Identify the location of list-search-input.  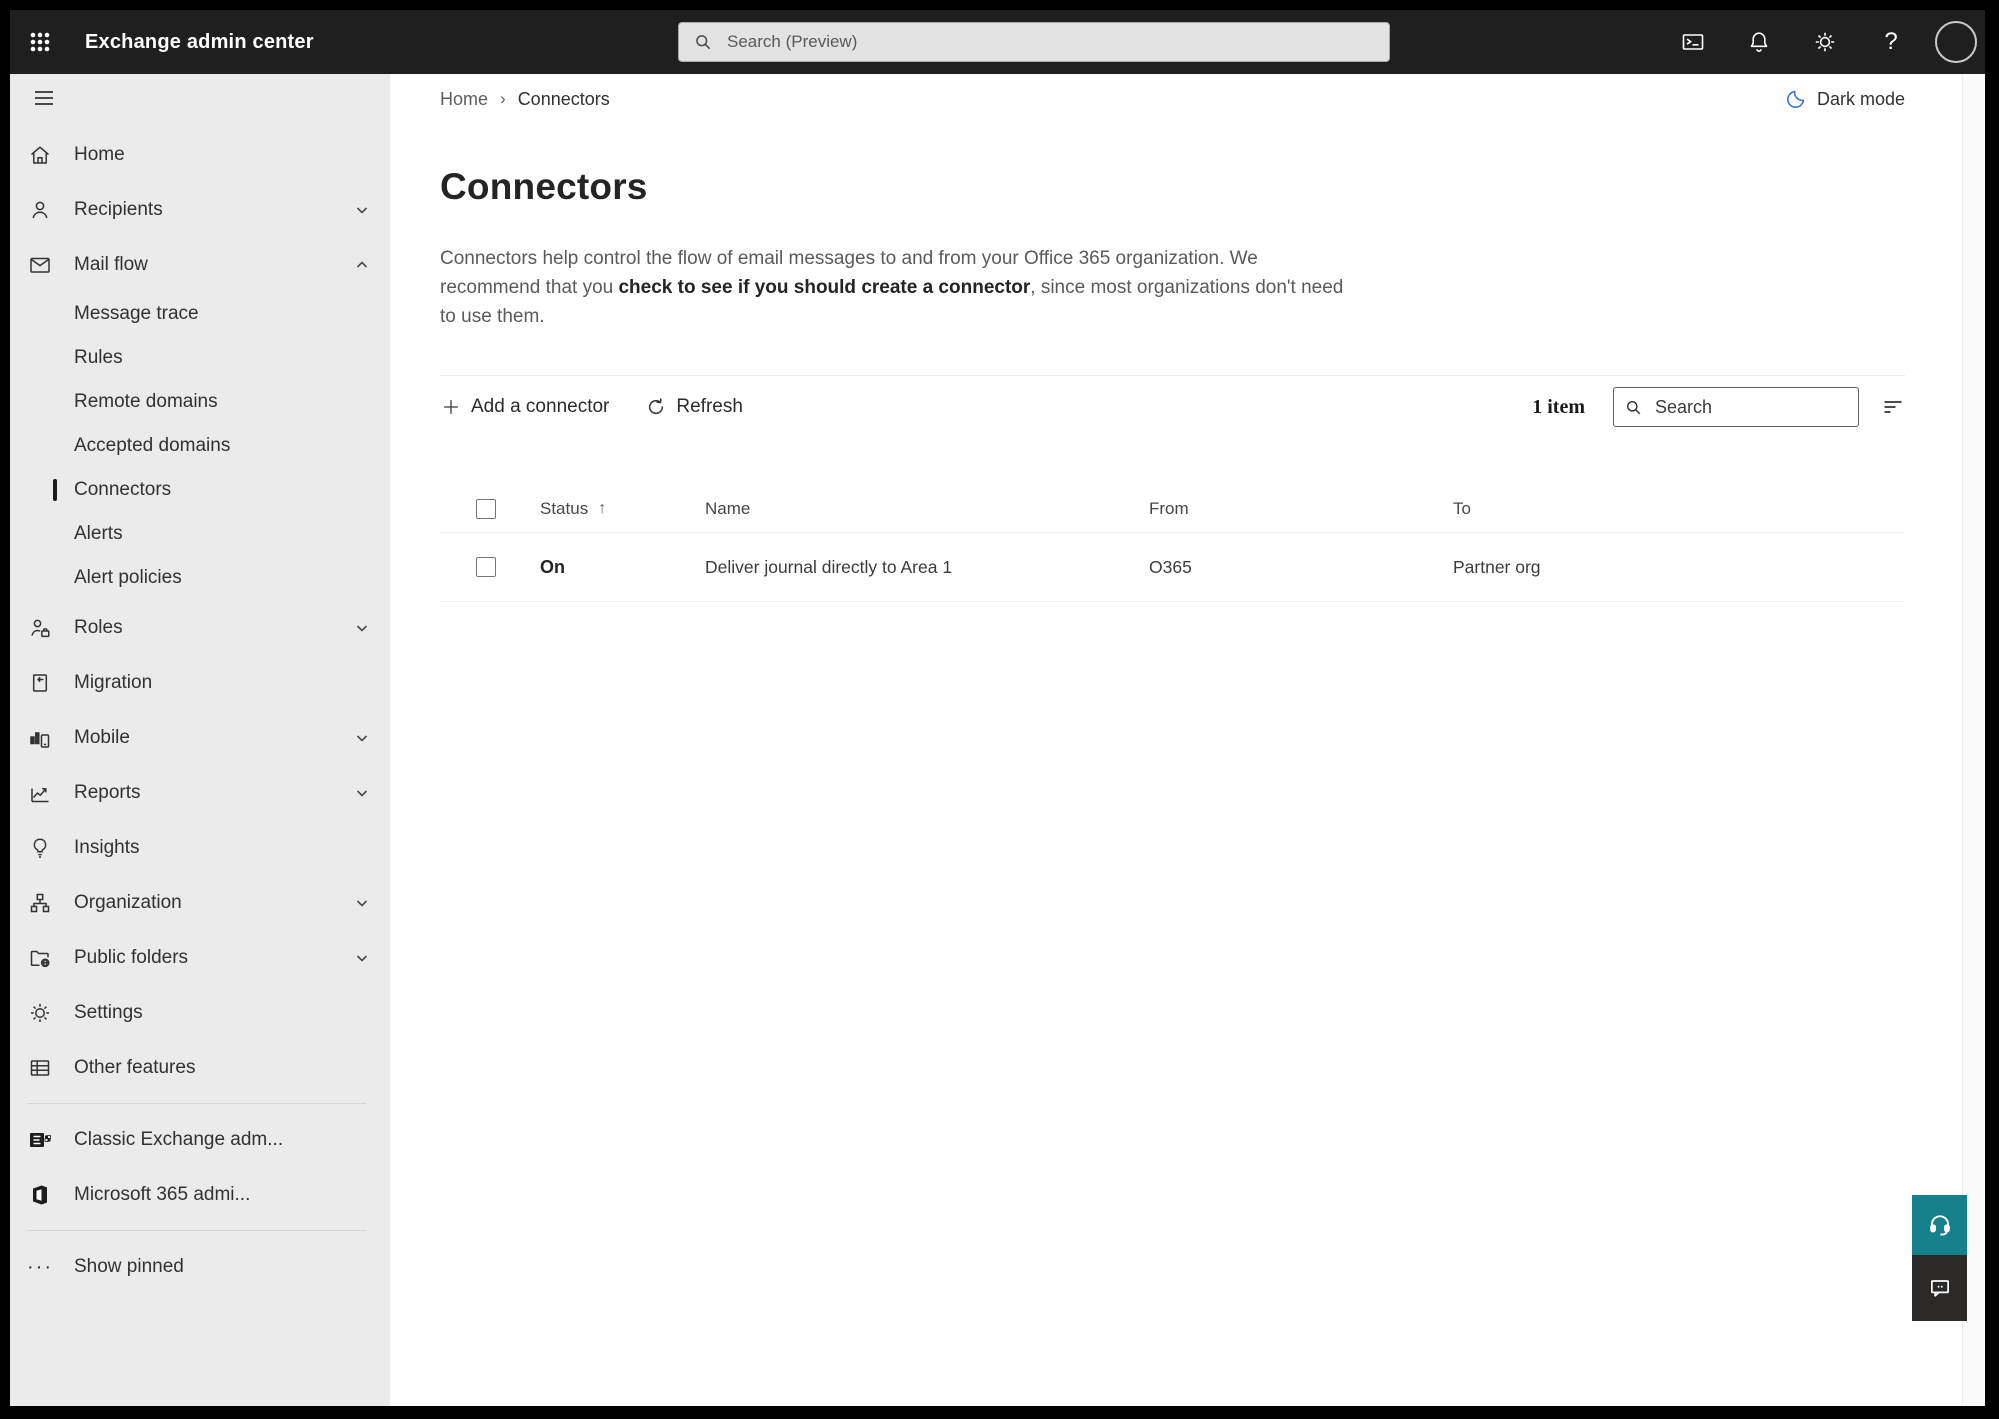
(1750, 407).